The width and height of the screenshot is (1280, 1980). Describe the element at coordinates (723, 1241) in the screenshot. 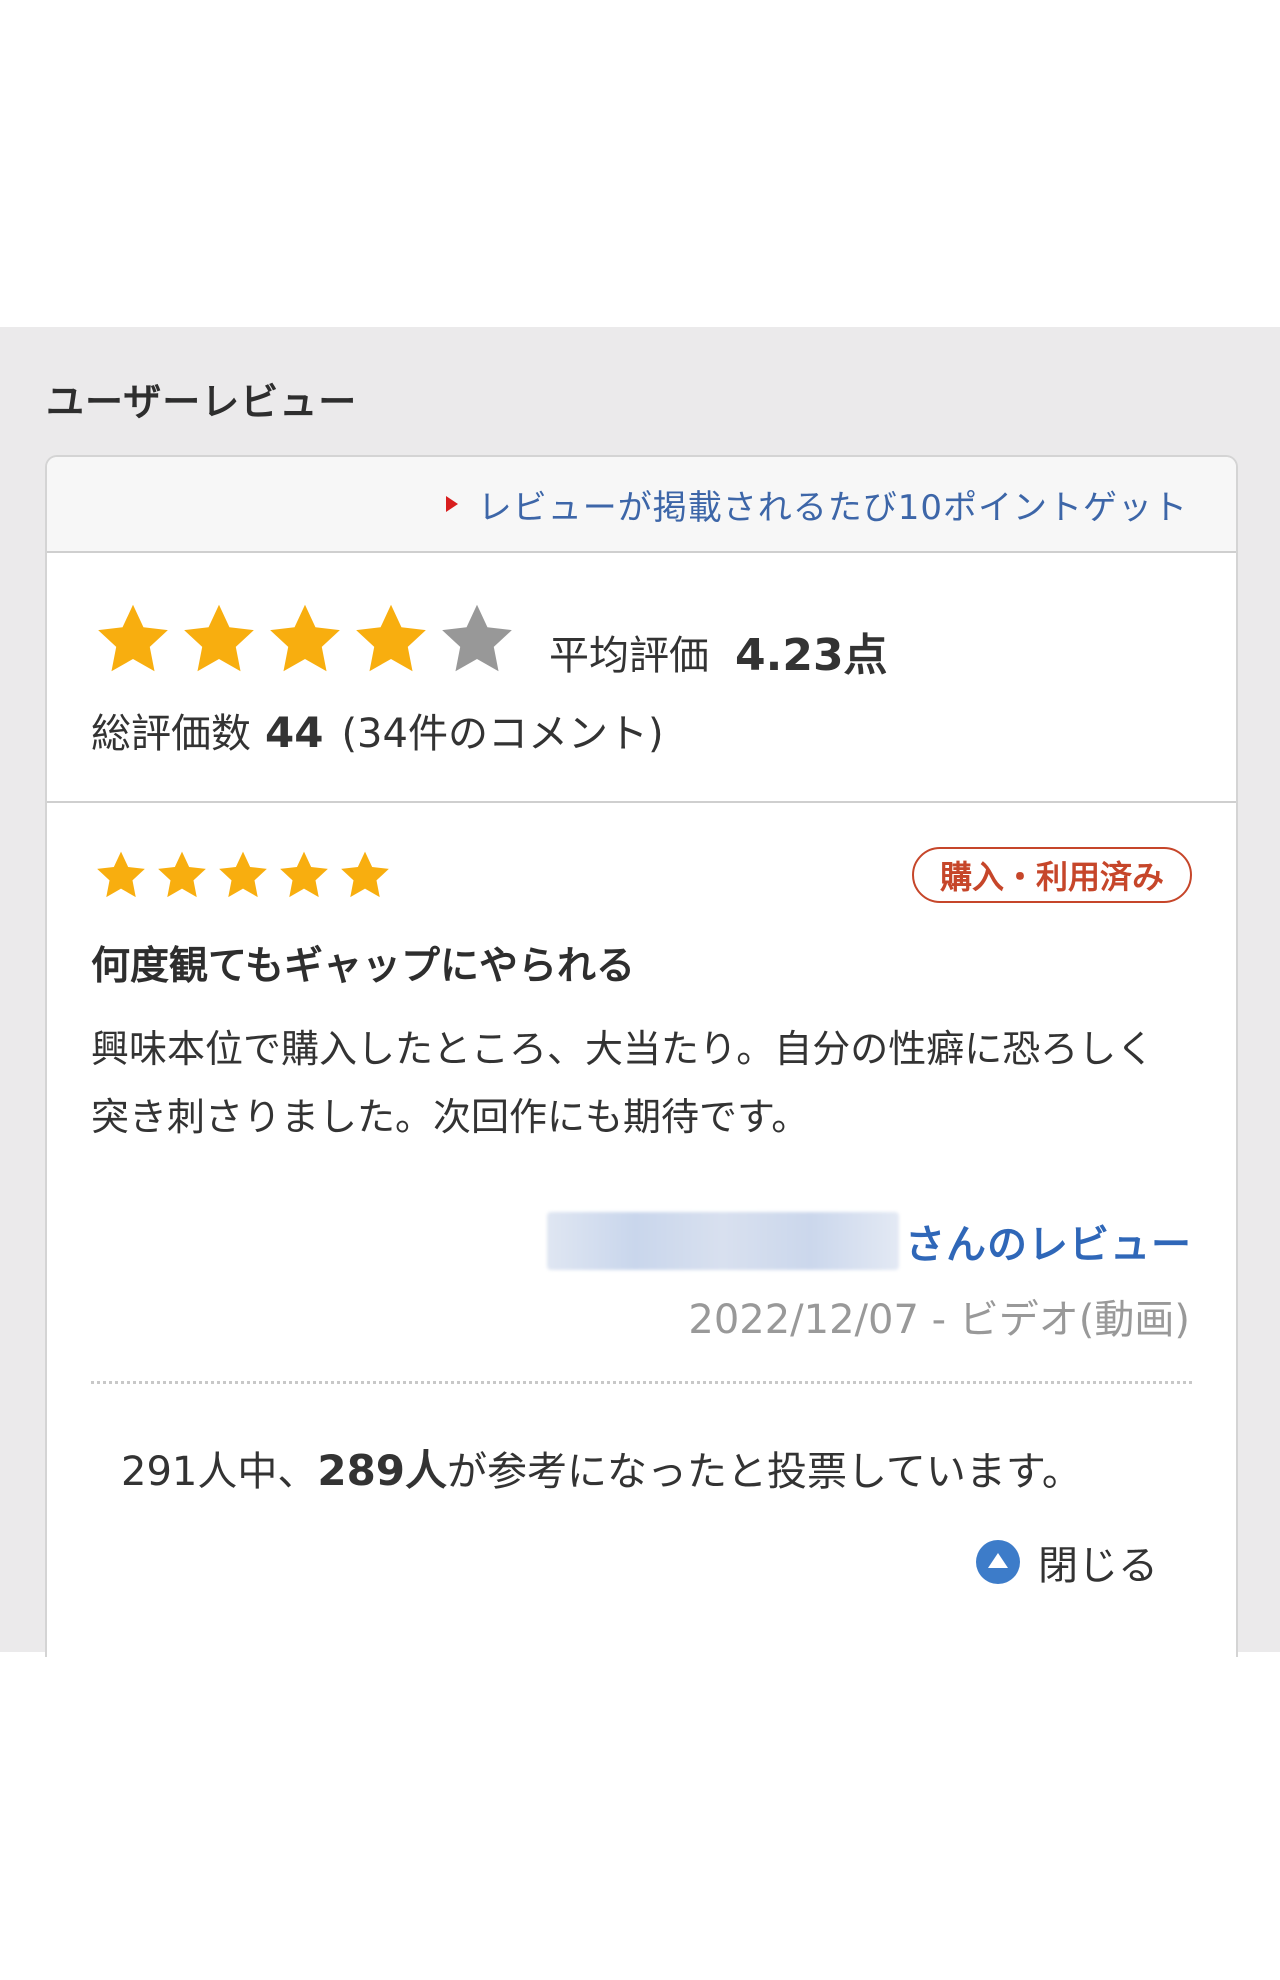

I see `reviewer-name-blurred` at that location.